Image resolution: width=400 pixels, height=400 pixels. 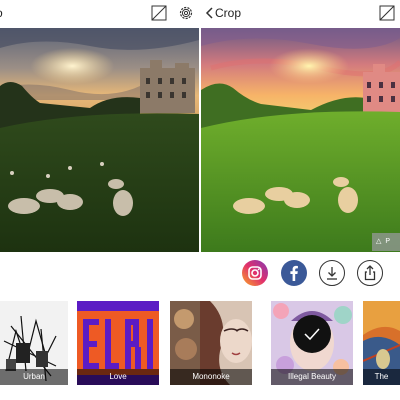 What do you see at coordinates (332, 273) in the screenshot?
I see `download-icon` at bounding box center [332, 273].